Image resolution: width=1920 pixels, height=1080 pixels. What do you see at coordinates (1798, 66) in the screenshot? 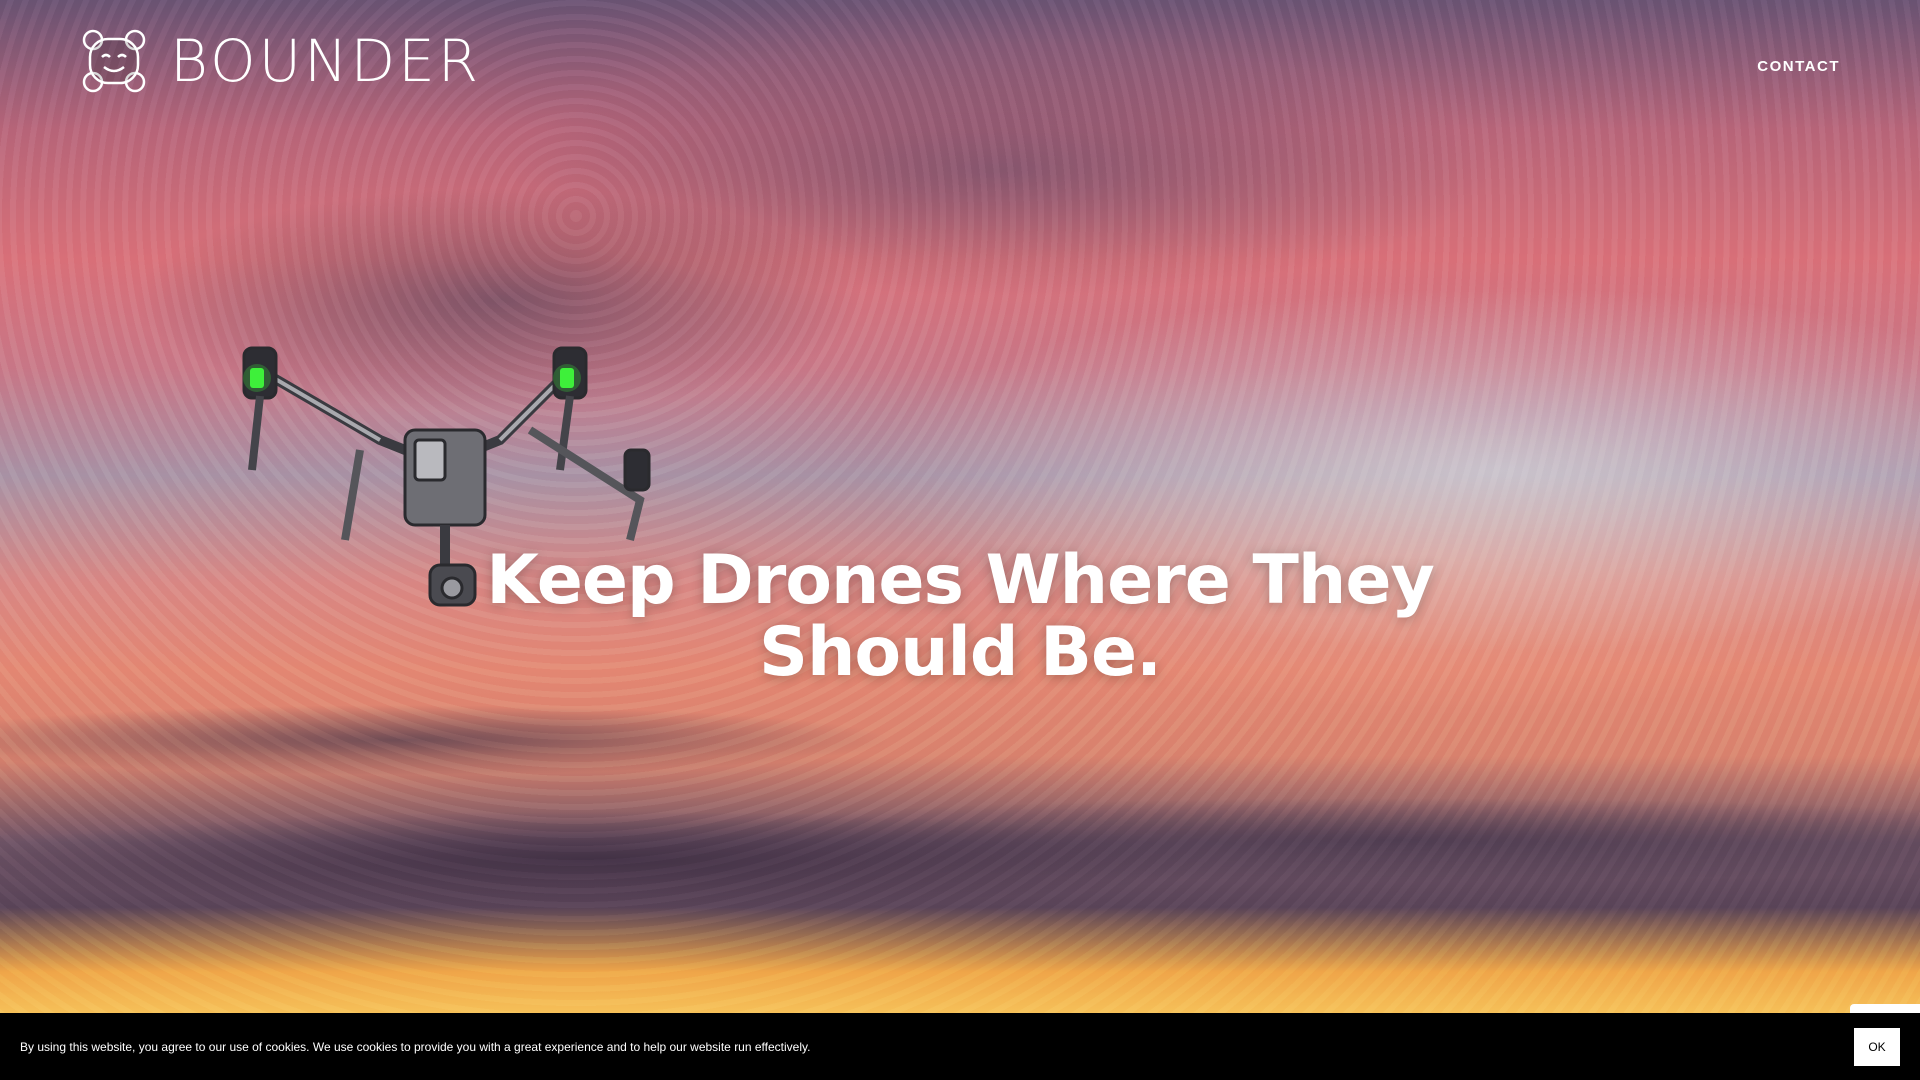
I see `nav-contact-link: CONTACT` at bounding box center [1798, 66].